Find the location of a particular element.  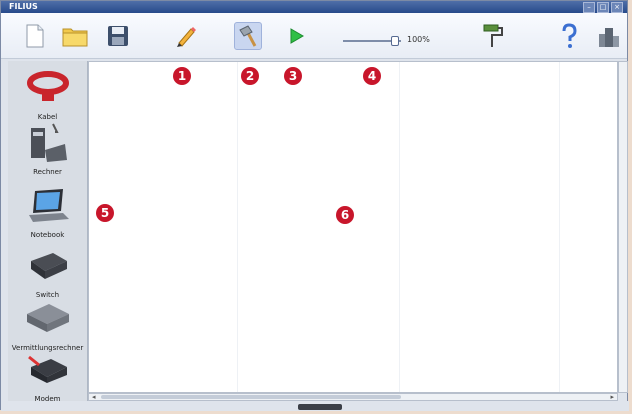

palette-item-notebook: Notebook is located at coordinates (47, 213).